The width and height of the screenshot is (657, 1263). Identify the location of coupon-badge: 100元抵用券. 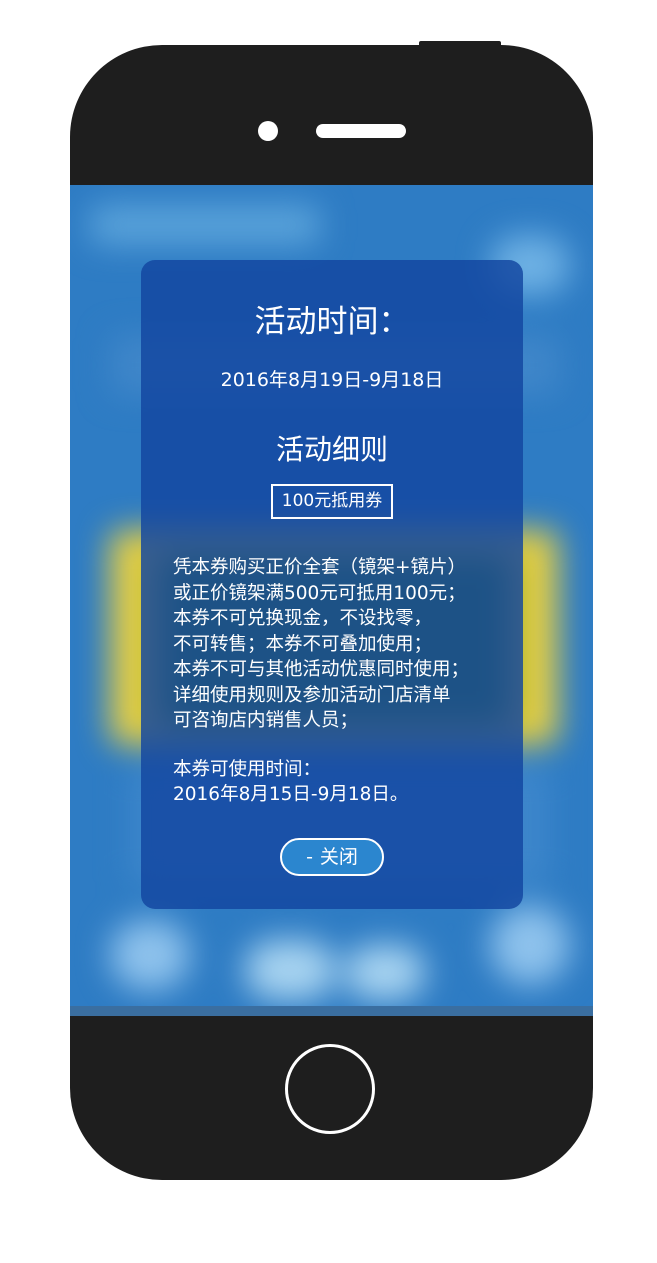
(332, 501).